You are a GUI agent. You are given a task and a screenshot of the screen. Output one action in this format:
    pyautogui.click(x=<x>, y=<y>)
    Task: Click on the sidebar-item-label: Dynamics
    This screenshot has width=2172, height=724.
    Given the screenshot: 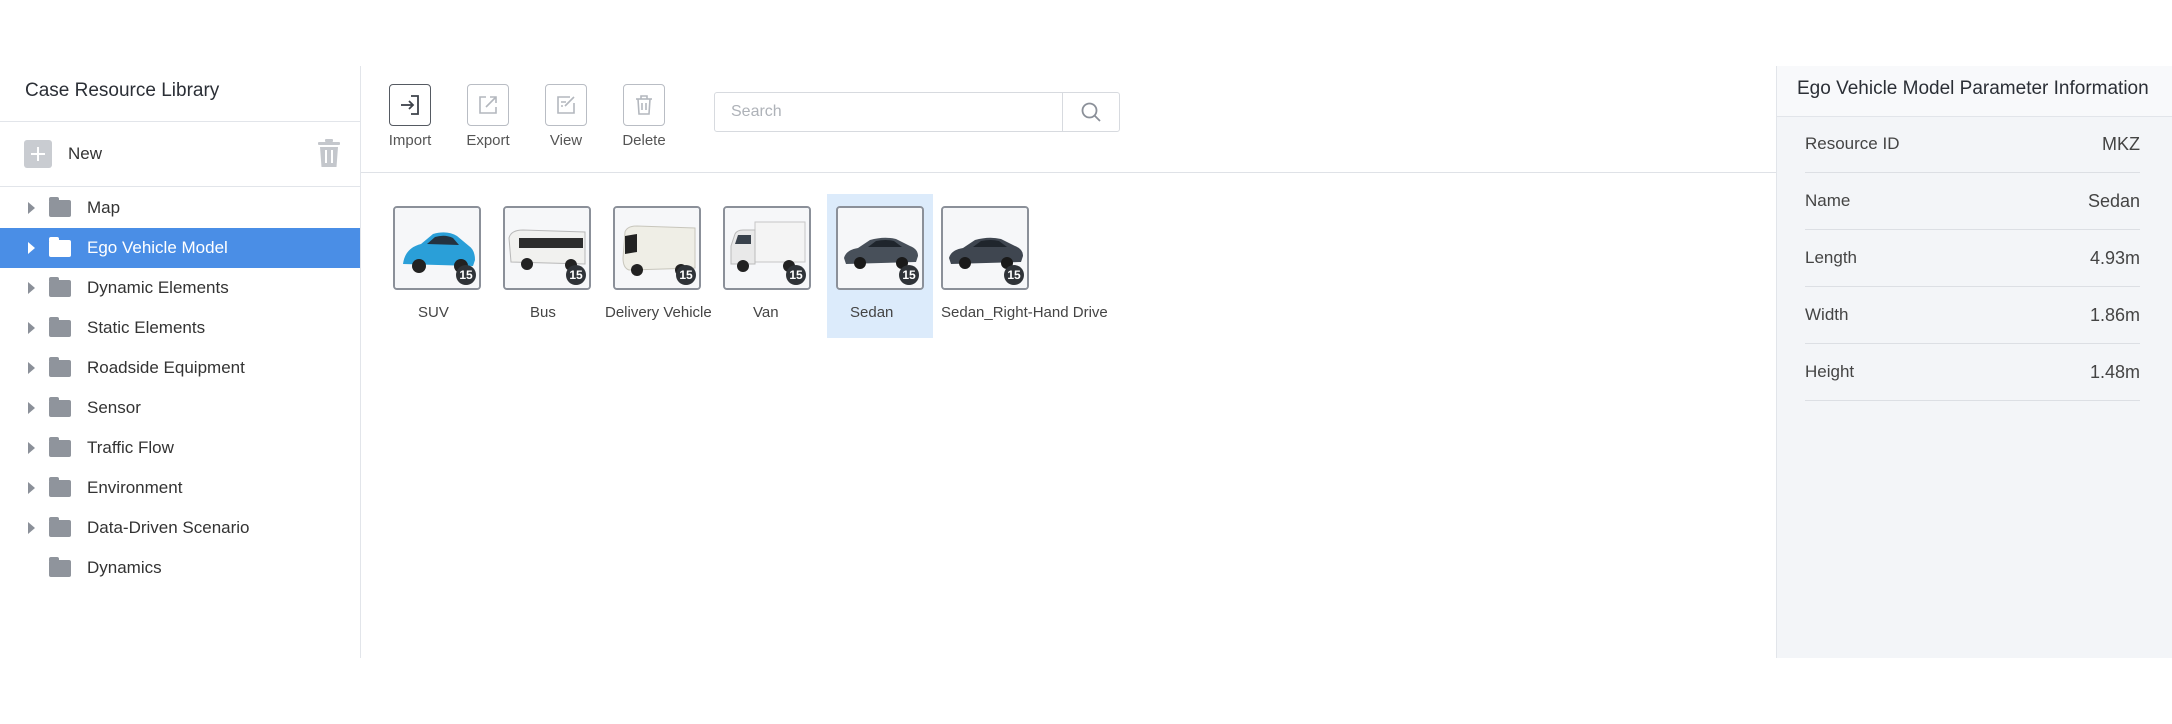 What is the action you would take?
    pyautogui.click(x=124, y=567)
    